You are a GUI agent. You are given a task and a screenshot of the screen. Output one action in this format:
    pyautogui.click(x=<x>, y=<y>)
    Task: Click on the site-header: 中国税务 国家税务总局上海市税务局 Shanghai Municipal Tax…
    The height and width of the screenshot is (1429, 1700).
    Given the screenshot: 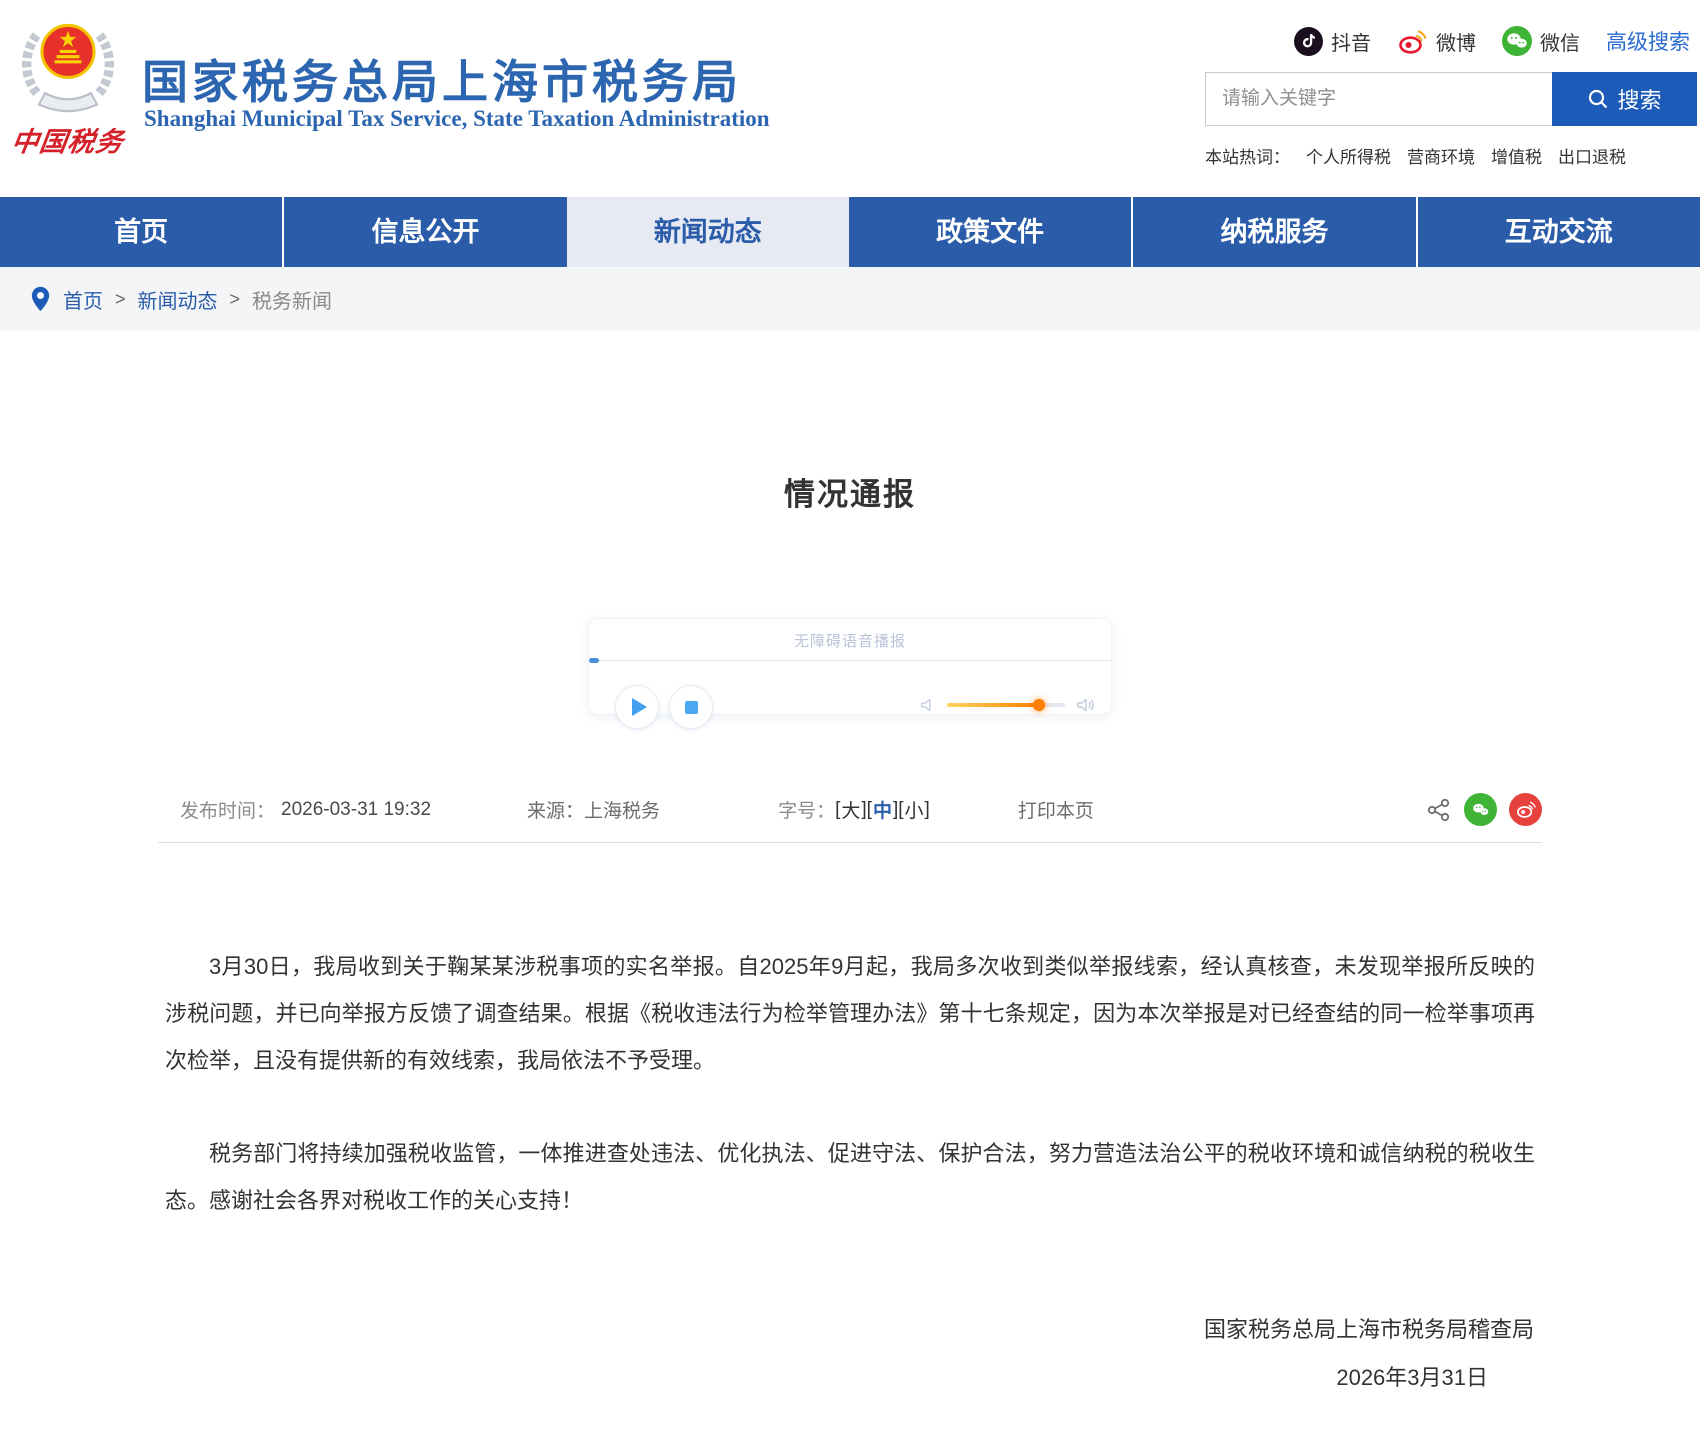 What is the action you would take?
    pyautogui.click(x=850, y=98)
    